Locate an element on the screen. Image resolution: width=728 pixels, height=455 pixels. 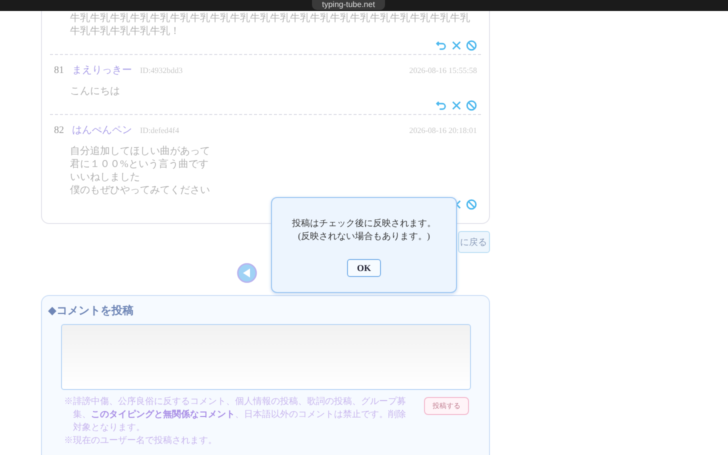
notice-text: ※誹謗中傷、公序良俗に反するコメント、個人情報の投稿、歌詞の投稿、グループ募集、このタイピングと無関係なコメント、日本語以外のコメントは禁止です。削除対象となります。 is located at coordinates (235, 414).